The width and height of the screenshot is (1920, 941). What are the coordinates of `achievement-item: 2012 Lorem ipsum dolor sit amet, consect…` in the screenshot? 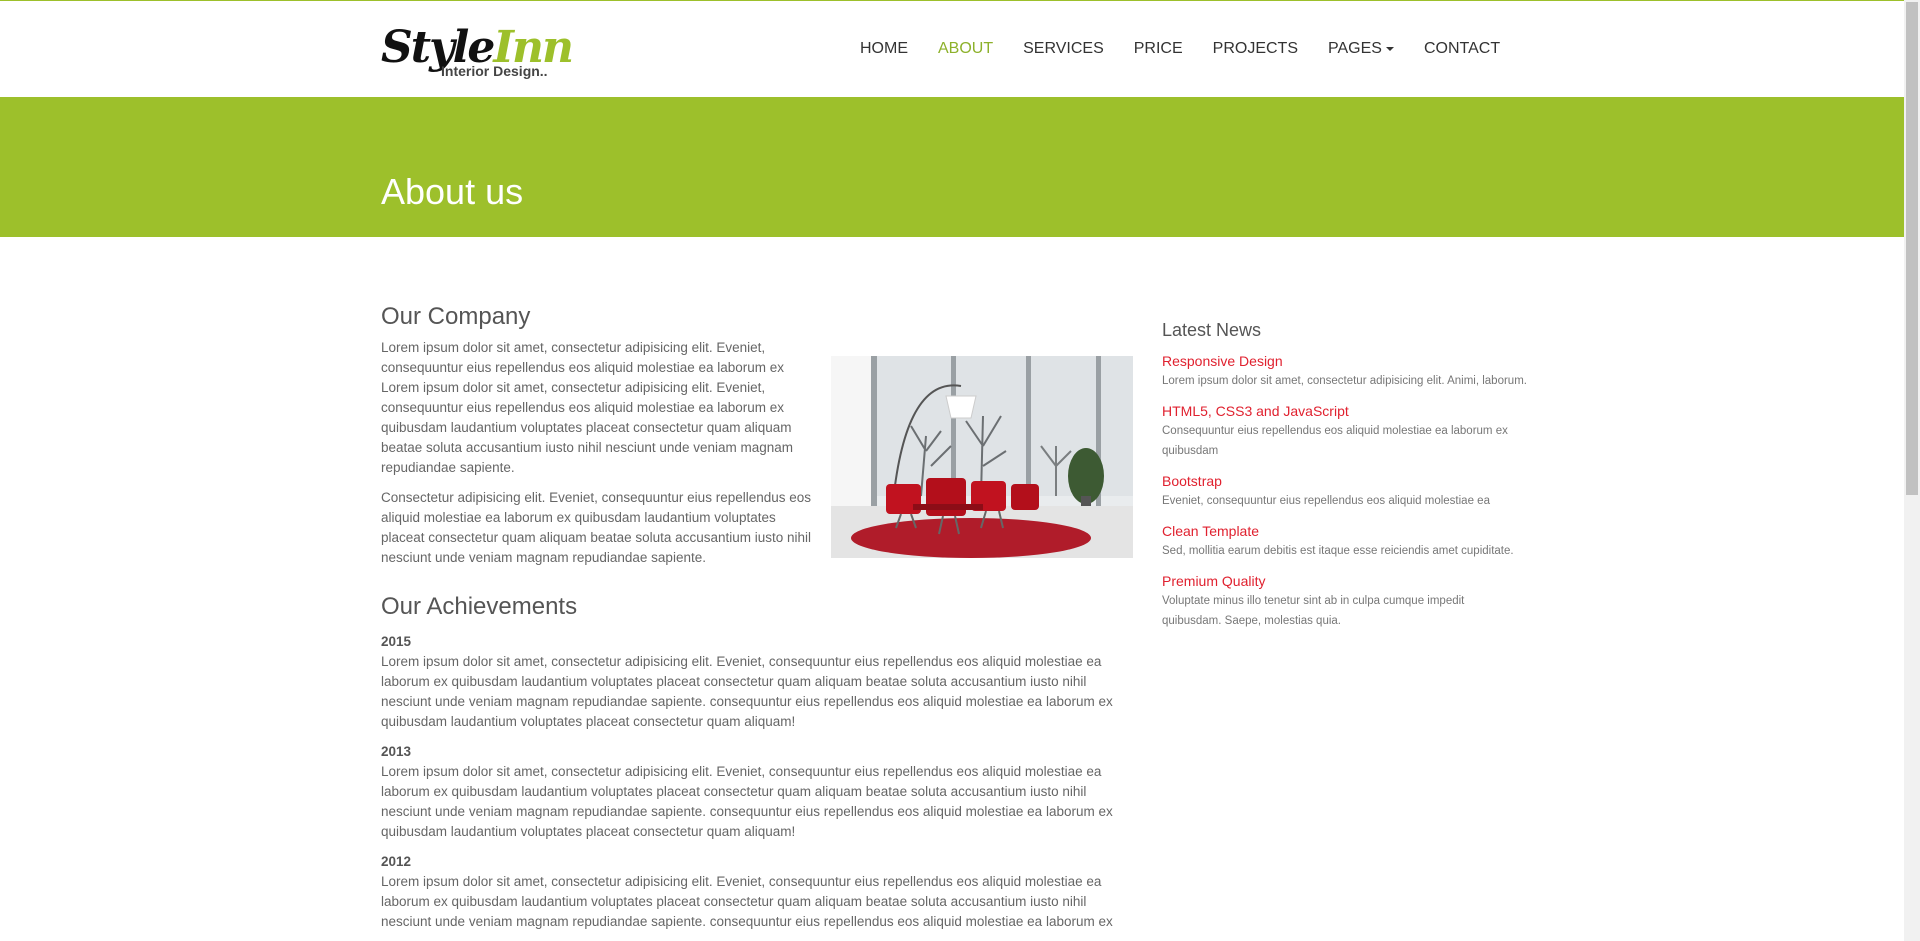 It's located at (757, 892).